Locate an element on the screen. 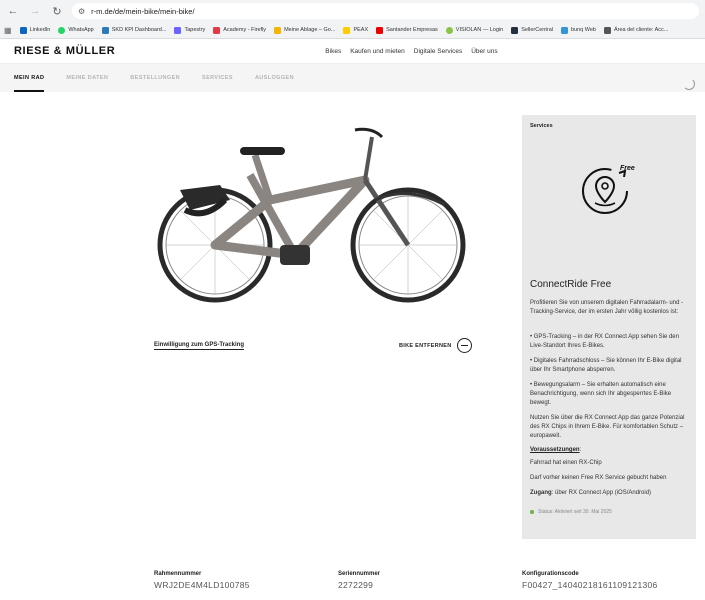  nav-digitale-services: Digitale Services is located at coordinates (438, 51).